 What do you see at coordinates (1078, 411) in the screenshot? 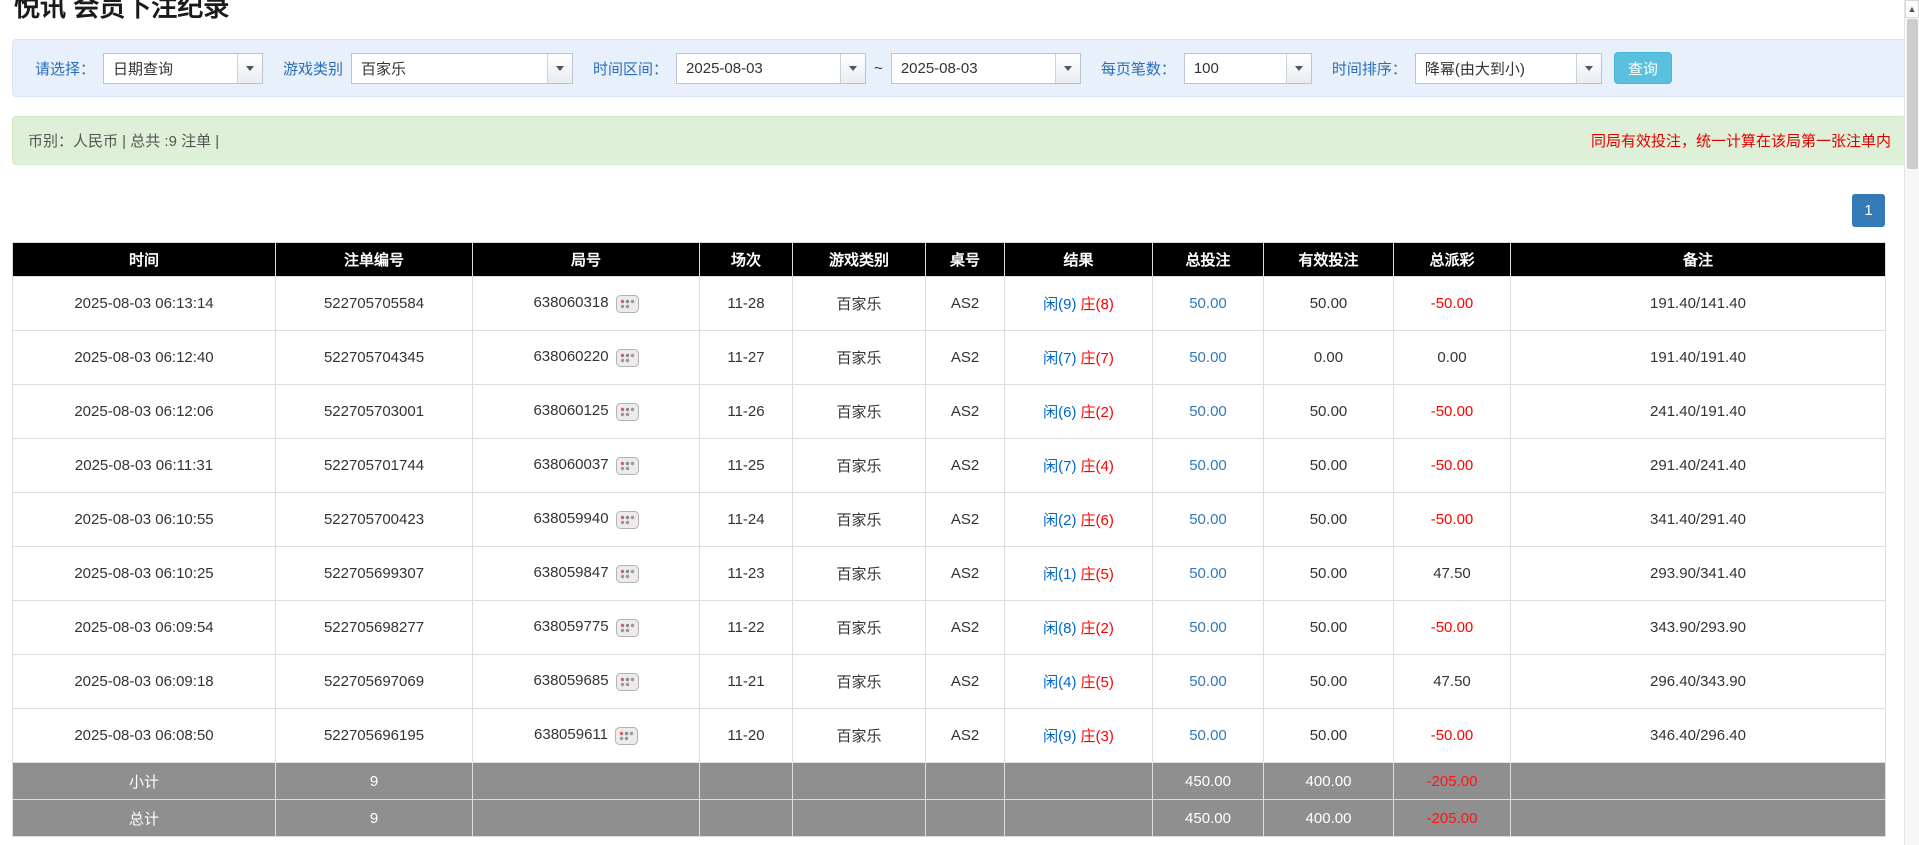
I see `cell-result: 闲(6) 庄(2)` at bounding box center [1078, 411].